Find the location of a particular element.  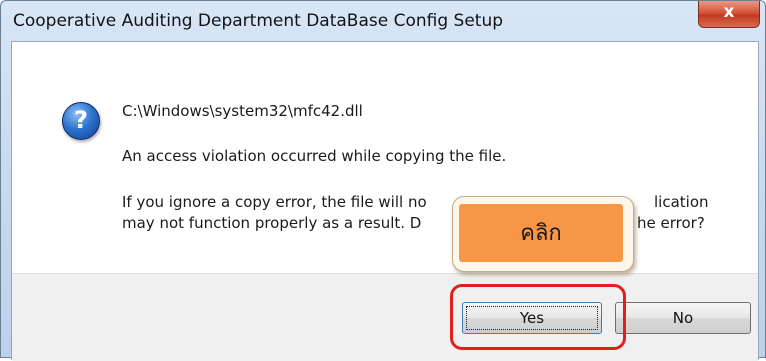

close-button: x is located at coordinates (729, 14).